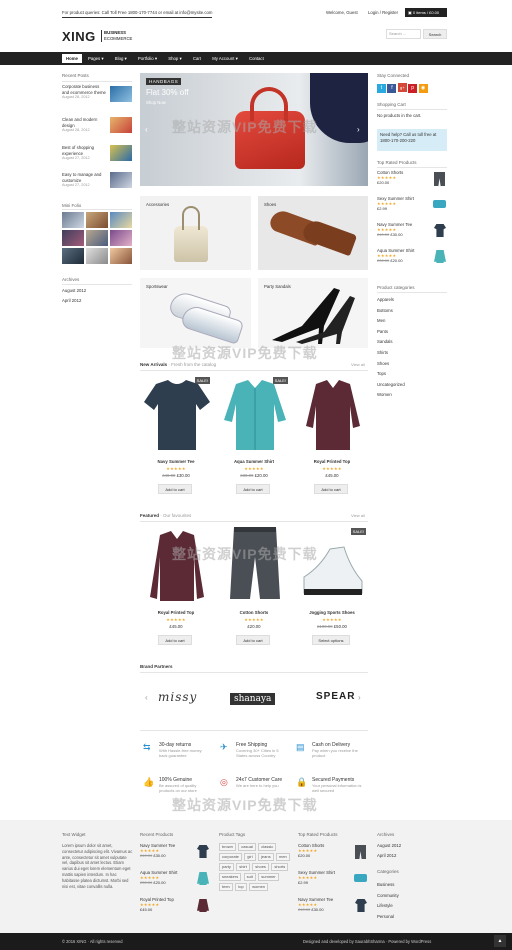 The width and height of the screenshot is (512, 950). What do you see at coordinates (500, 941) in the screenshot?
I see `back-to-top-button: ▲` at bounding box center [500, 941].